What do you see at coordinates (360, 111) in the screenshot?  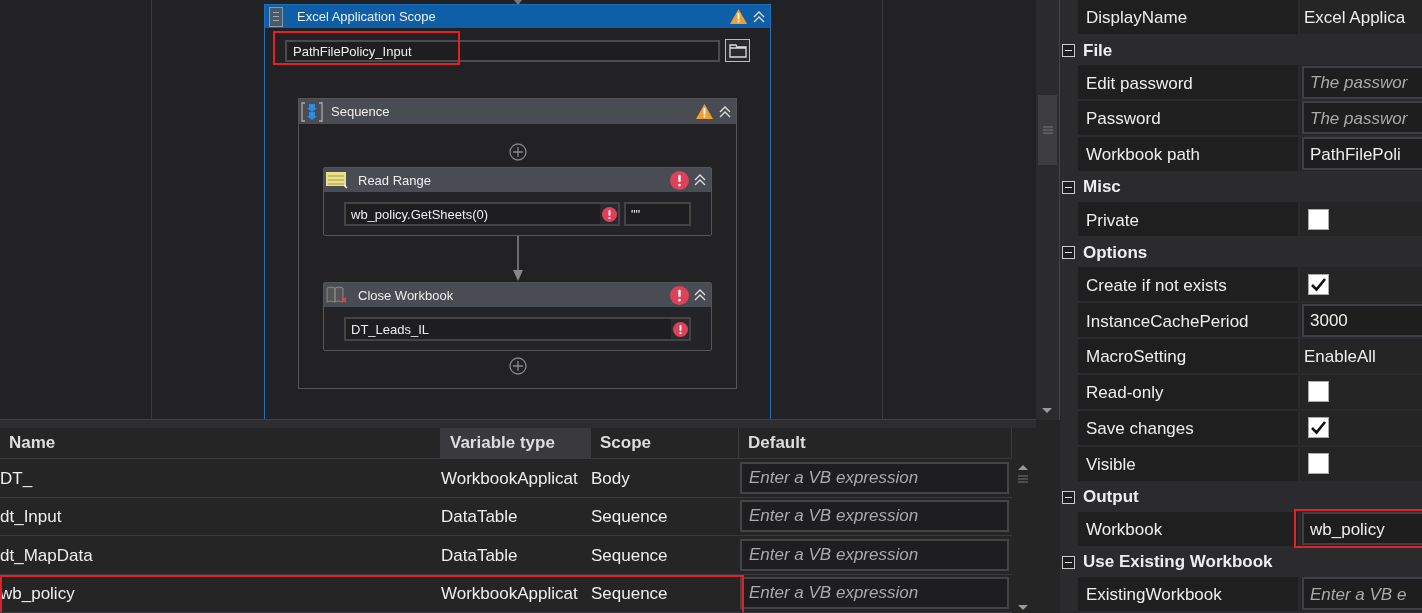 I see `activity-title: Sequence` at bounding box center [360, 111].